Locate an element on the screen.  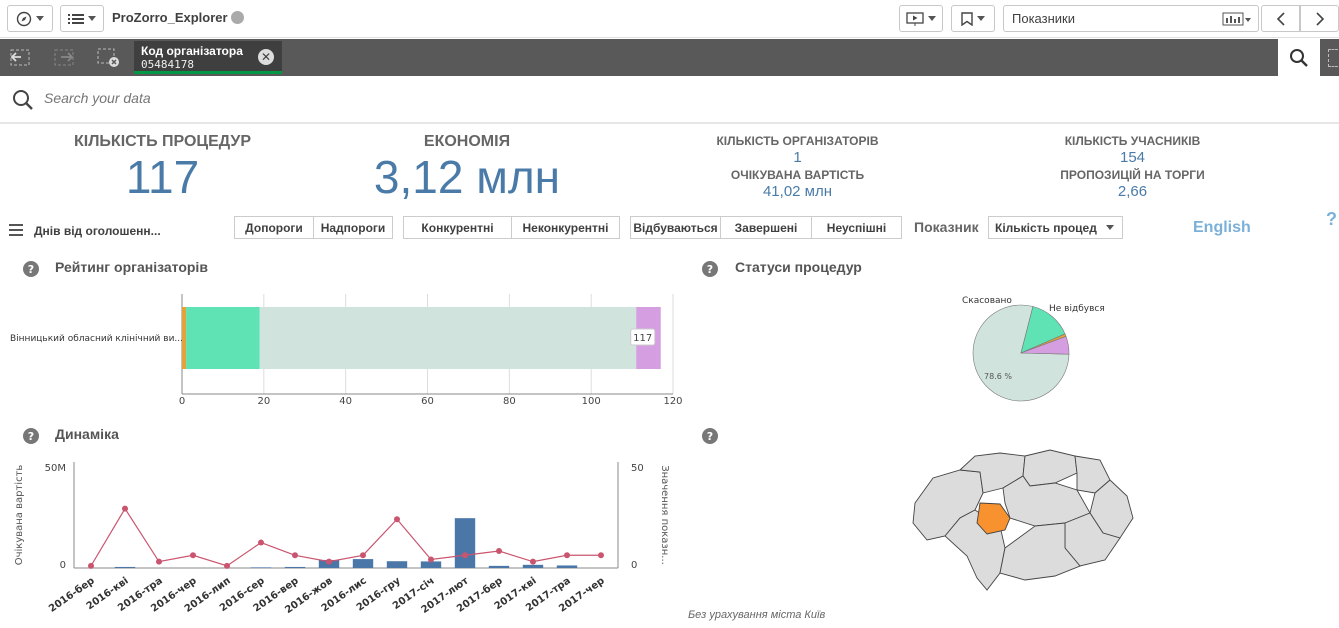
selection-chip: Код організатора 05484178 ✕ is located at coordinates (208, 57).